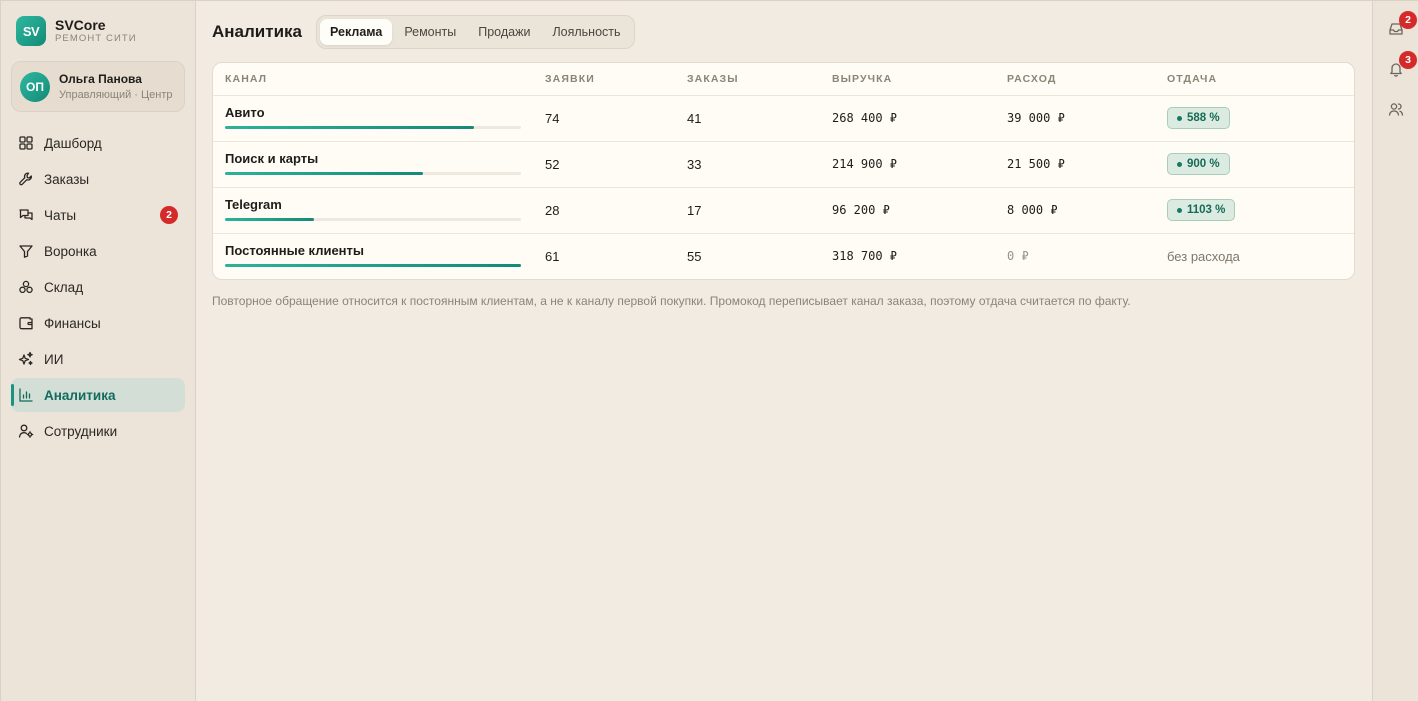 Image resolution: width=1418 pixels, height=701 pixels. I want to click on column-header-leads: ЗАЯВКИ, so click(604, 79).